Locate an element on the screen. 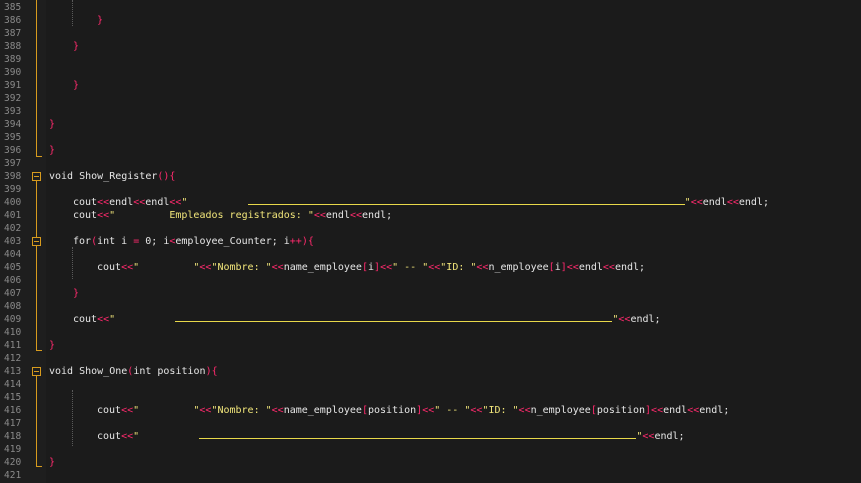  code-token: position is located at coordinates (621, 410).